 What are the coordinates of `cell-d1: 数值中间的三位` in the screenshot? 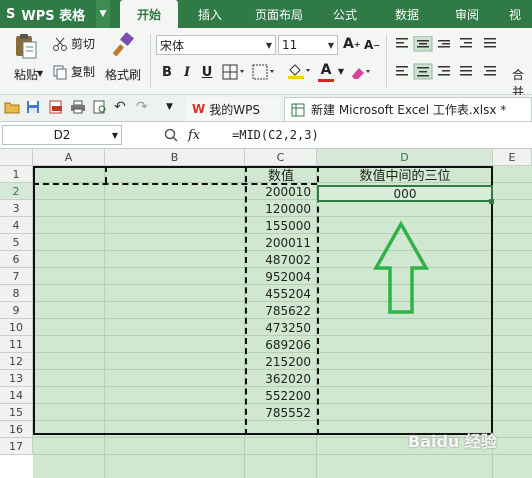 It's located at (405, 175).